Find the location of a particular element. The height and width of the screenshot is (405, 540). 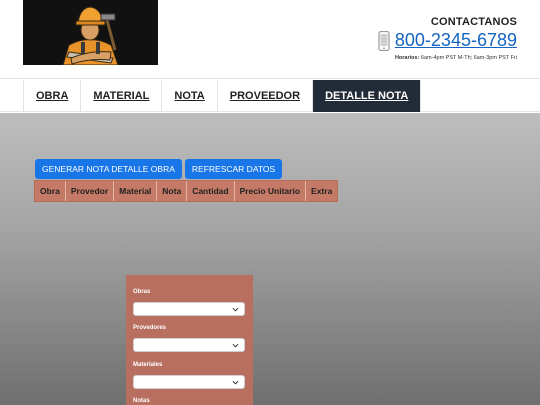

hours-text: 6am-4pm PST M-Th; 6am-3pm PST Fri is located at coordinates (468, 58).